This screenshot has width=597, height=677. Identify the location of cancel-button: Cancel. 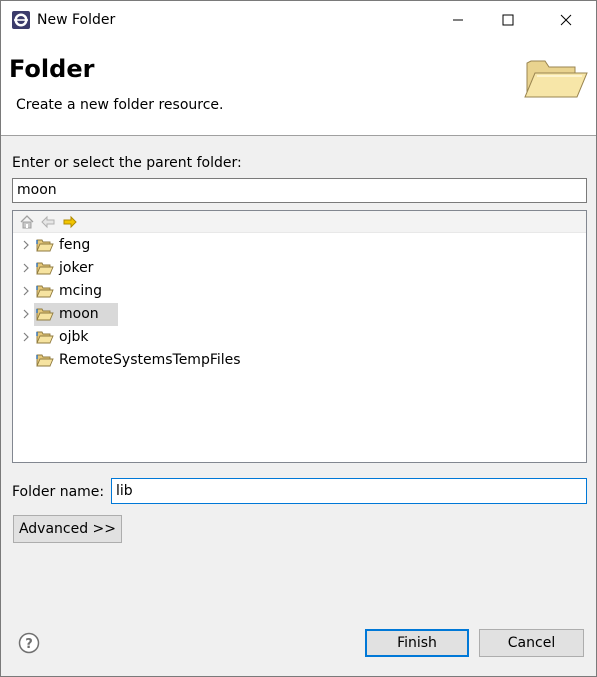
(531, 643).